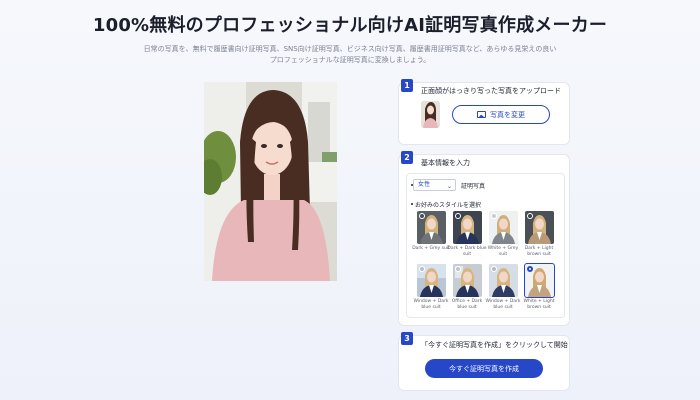 The height and width of the screenshot is (400, 700). Describe the element at coordinates (430, 114) in the screenshot. I see `uploaded-thumbnail` at that location.